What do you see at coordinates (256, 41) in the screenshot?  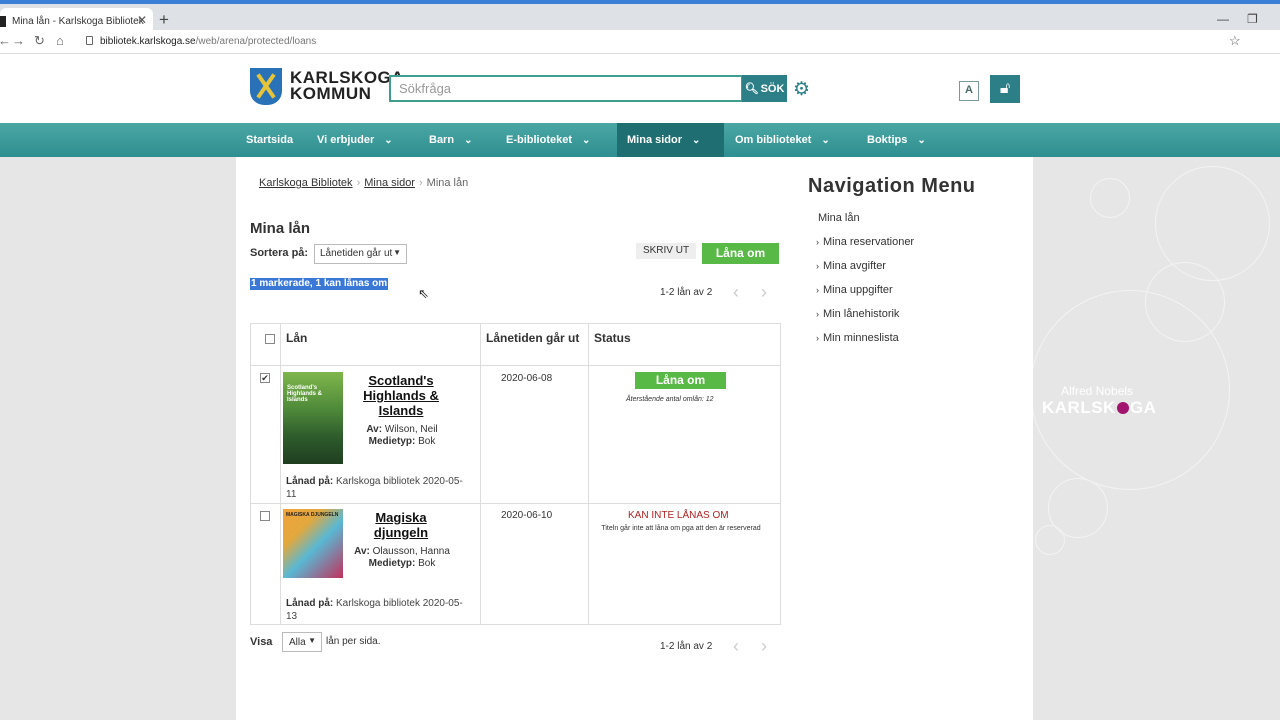 I see `url-path: /web/arena/protected/loans` at bounding box center [256, 41].